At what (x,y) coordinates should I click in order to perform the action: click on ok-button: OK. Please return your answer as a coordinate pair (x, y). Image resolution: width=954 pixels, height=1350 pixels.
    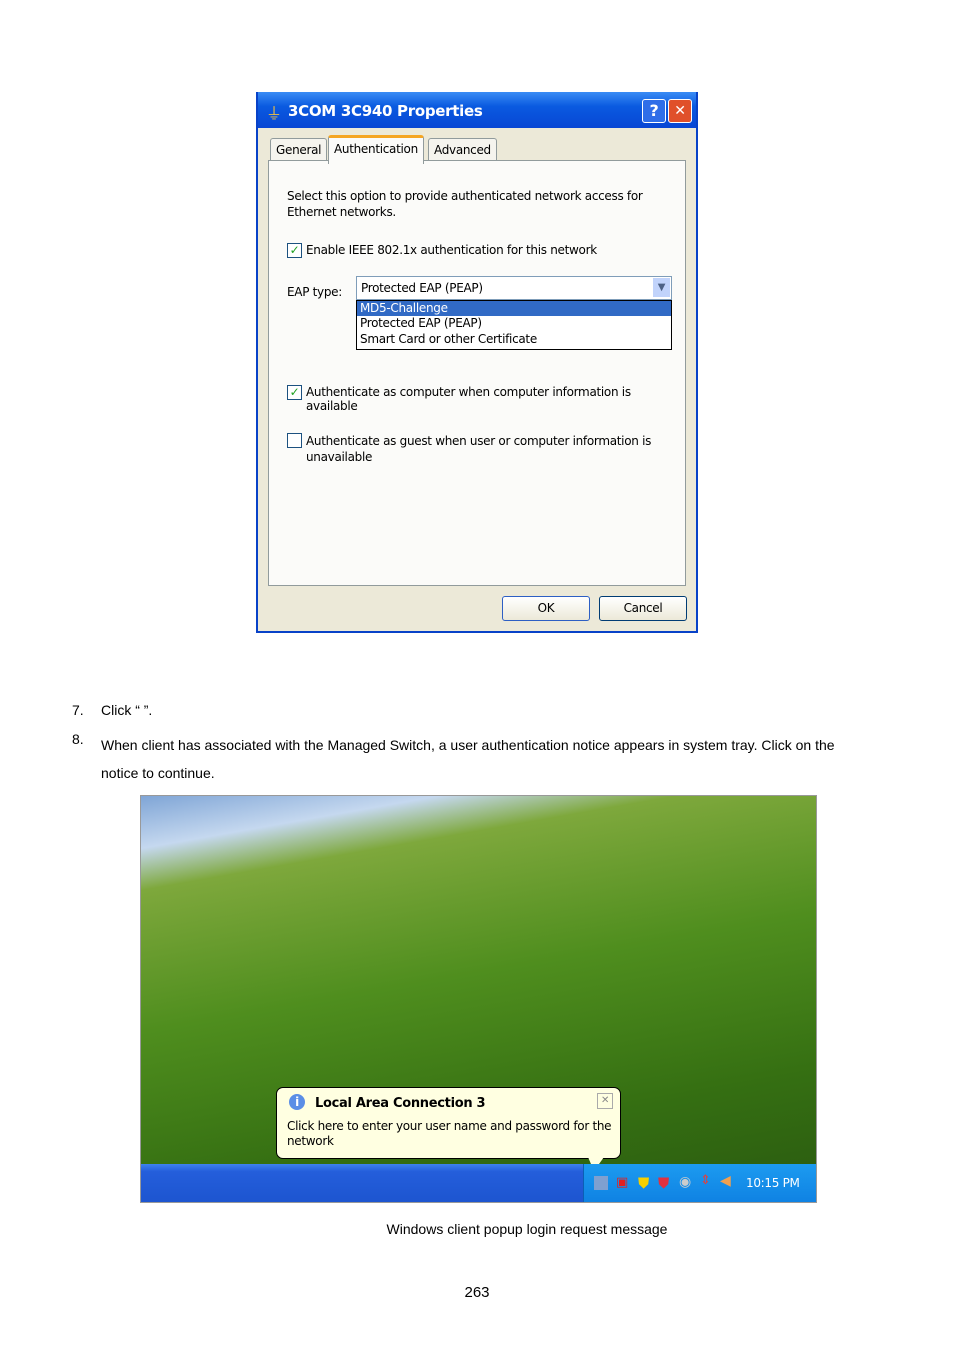
    Looking at the image, I should click on (546, 608).